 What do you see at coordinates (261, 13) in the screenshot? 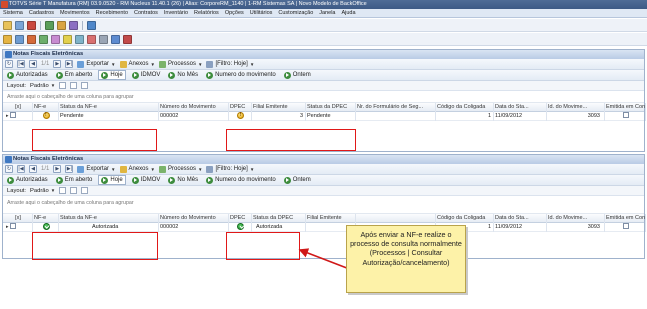
I see `menu-utilitarios: Utilitários` at bounding box center [261, 13].